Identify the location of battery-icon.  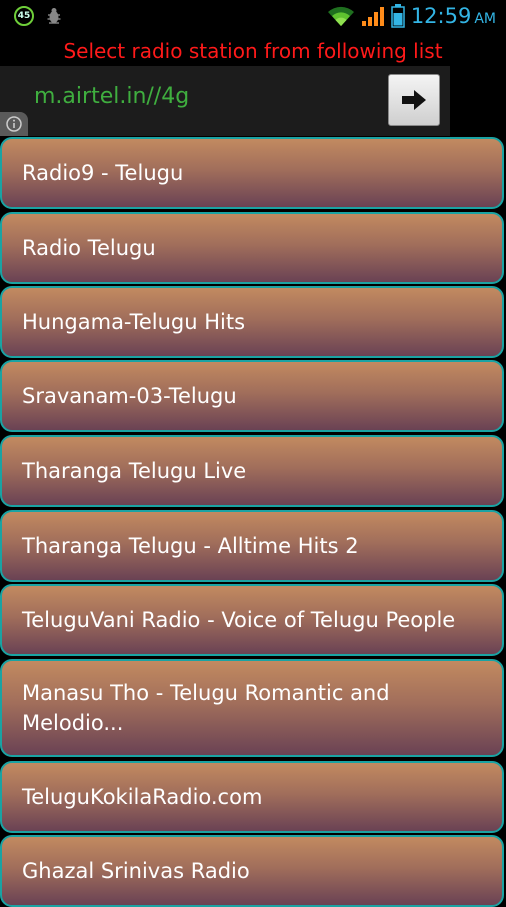
(398, 16).